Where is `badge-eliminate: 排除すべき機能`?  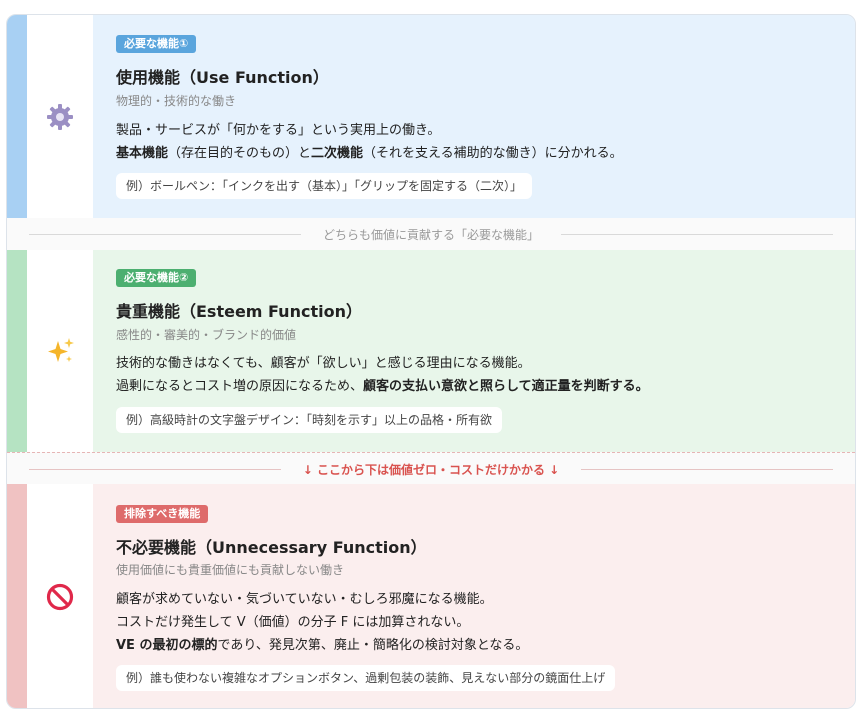 badge-eliminate: 排除すべき機能 is located at coordinates (162, 514).